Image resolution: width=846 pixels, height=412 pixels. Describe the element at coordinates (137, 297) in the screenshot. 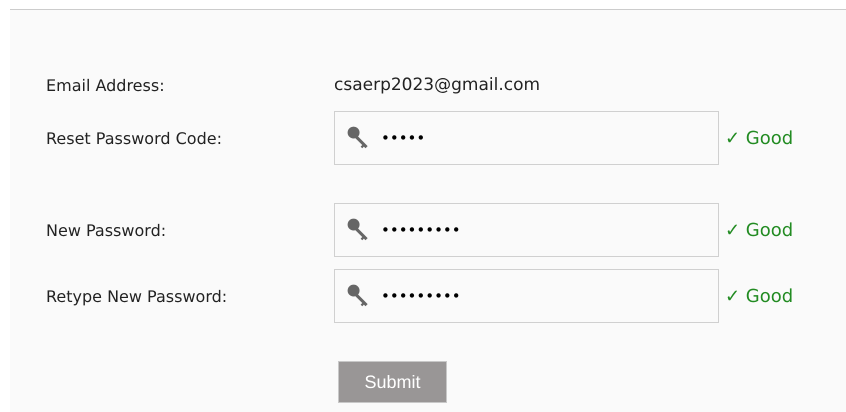

I see `field-label: Retype New Password:` at that location.